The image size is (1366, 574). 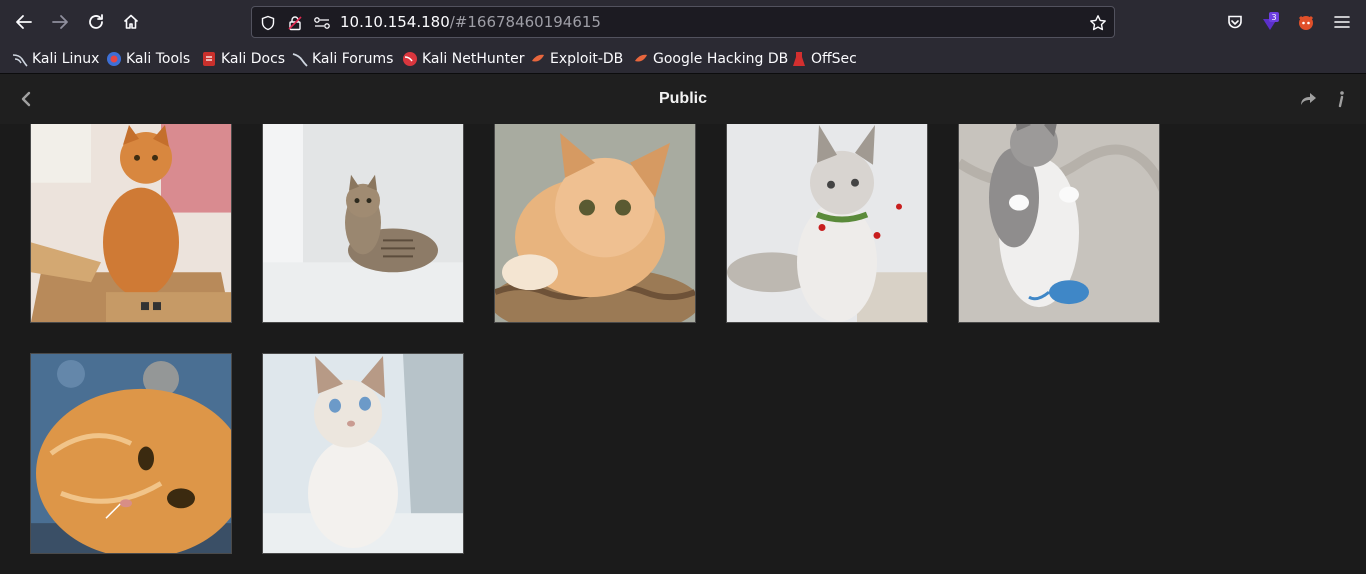 I want to click on pocket-icon, so click(x=1235, y=22).